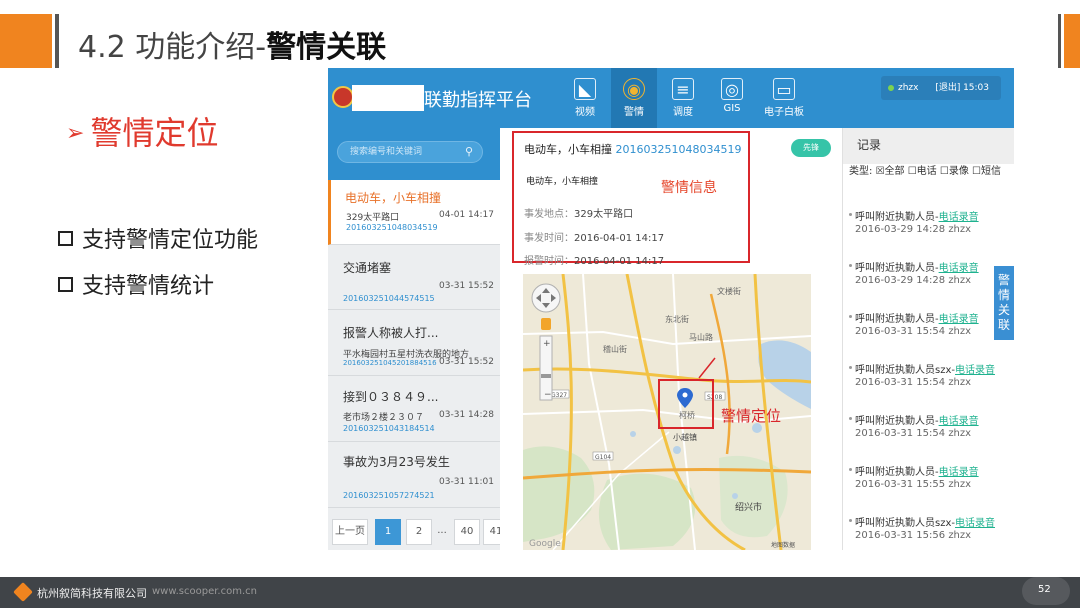  What do you see at coordinates (1004, 303) in the screenshot?
I see `alarm-association-side-tab: 警情关联` at bounding box center [1004, 303].